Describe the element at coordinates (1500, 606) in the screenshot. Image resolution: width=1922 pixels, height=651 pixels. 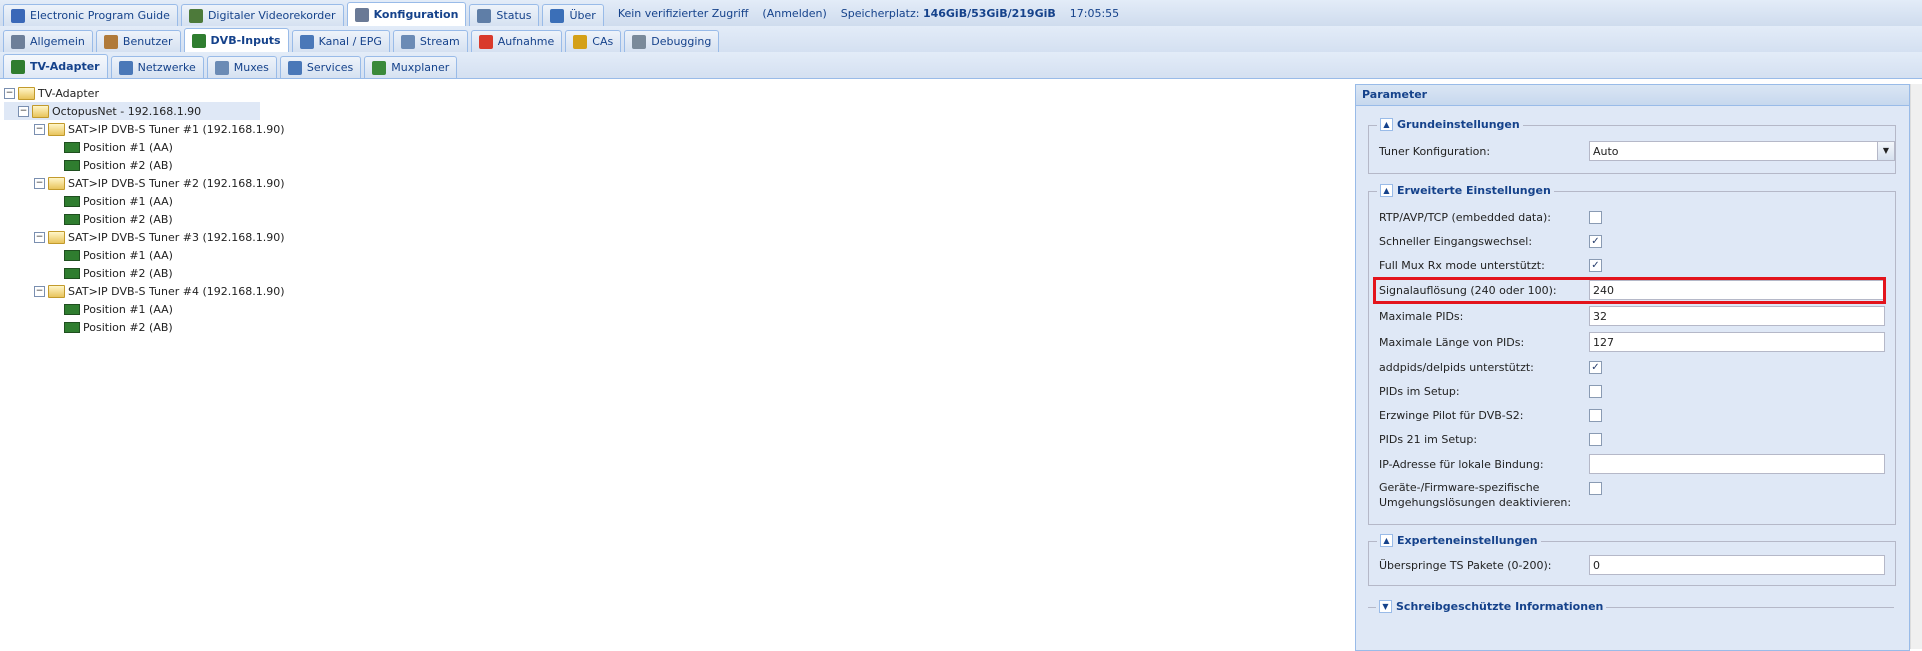
I see `legend-label: Schreibgeschützte Informationen` at that location.